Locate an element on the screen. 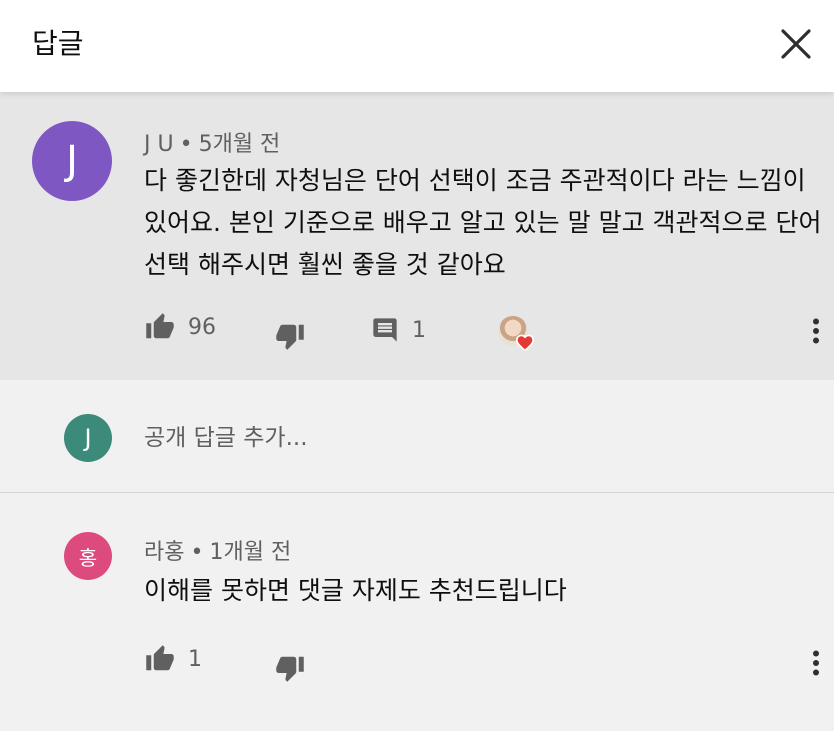 The image size is (834, 731). comment-icon is located at coordinates (385, 330).